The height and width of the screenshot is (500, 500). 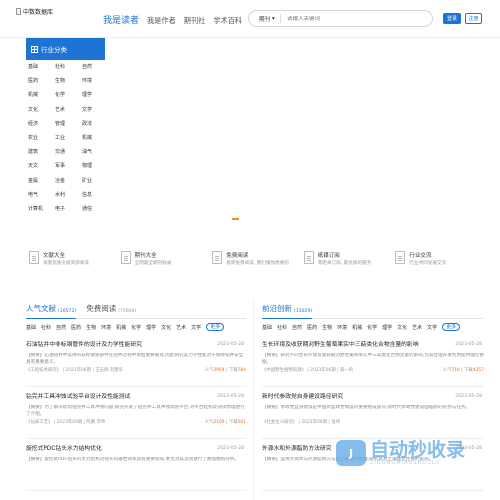 What do you see at coordinates (308, 370) in the screenshot?
I see `article-source: 《中国野生植物资源》 | 2023年06期 | 黄一鸣` at bounding box center [308, 370].